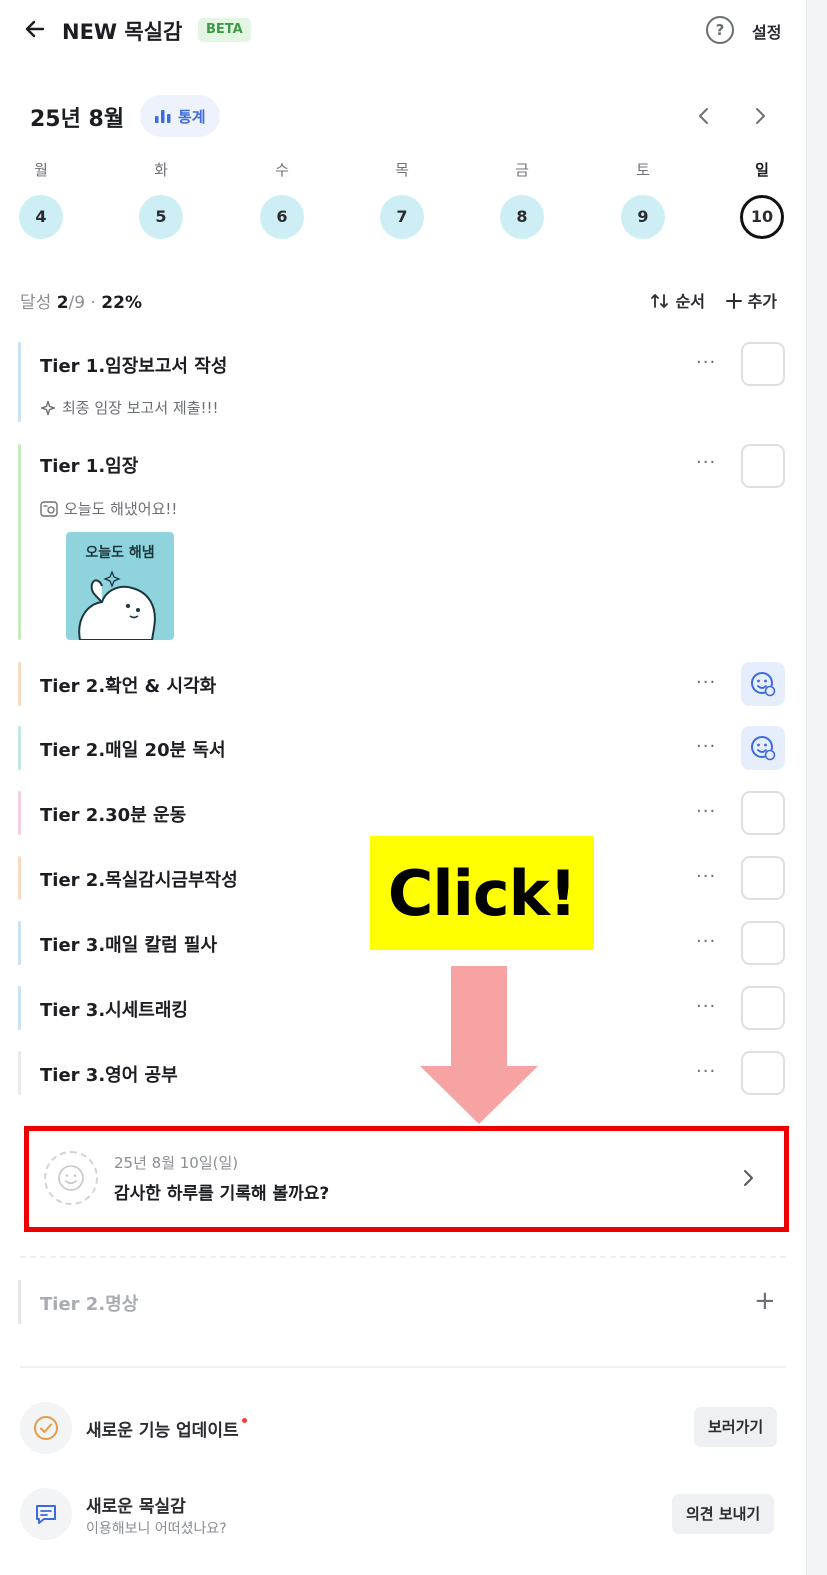  Describe the element at coordinates (751, 300) in the screenshot. I see `add-habit-button: 추가` at that location.